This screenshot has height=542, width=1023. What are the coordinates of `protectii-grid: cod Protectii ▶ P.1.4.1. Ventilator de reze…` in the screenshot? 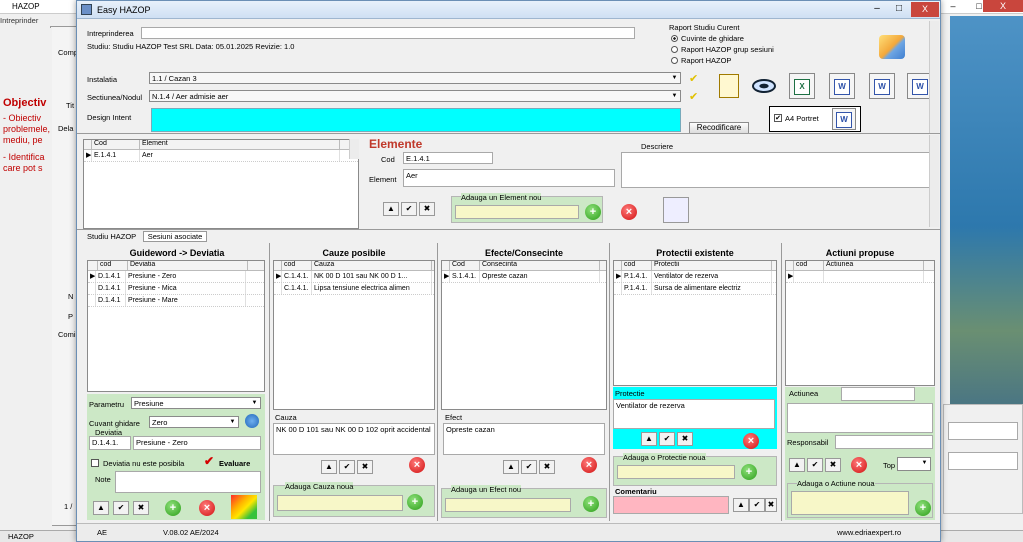 It's located at (695, 323).